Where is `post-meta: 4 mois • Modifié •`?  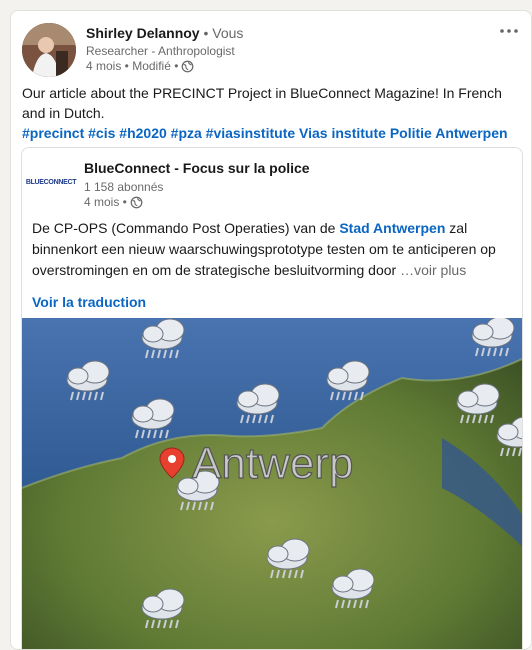 post-meta: 4 mois • Modifié • is located at coordinates (140, 66).